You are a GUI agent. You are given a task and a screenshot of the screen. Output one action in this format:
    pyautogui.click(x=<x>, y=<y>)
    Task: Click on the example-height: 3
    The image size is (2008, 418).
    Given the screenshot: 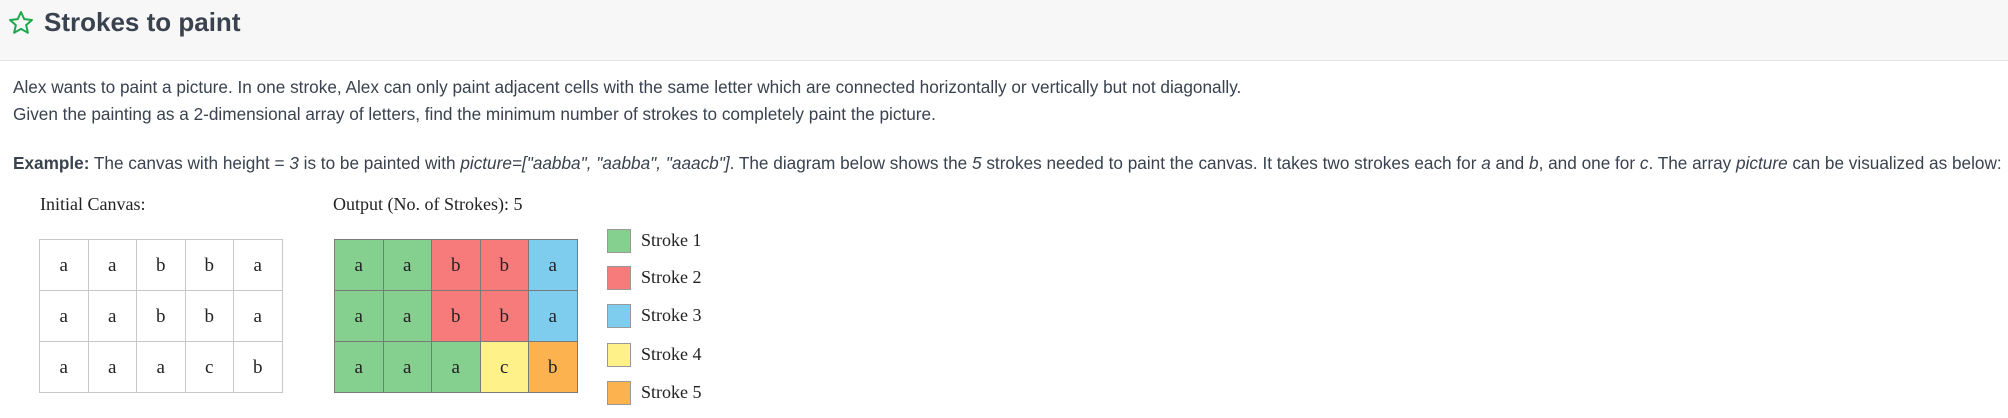 What is the action you would take?
    pyautogui.click(x=294, y=163)
    